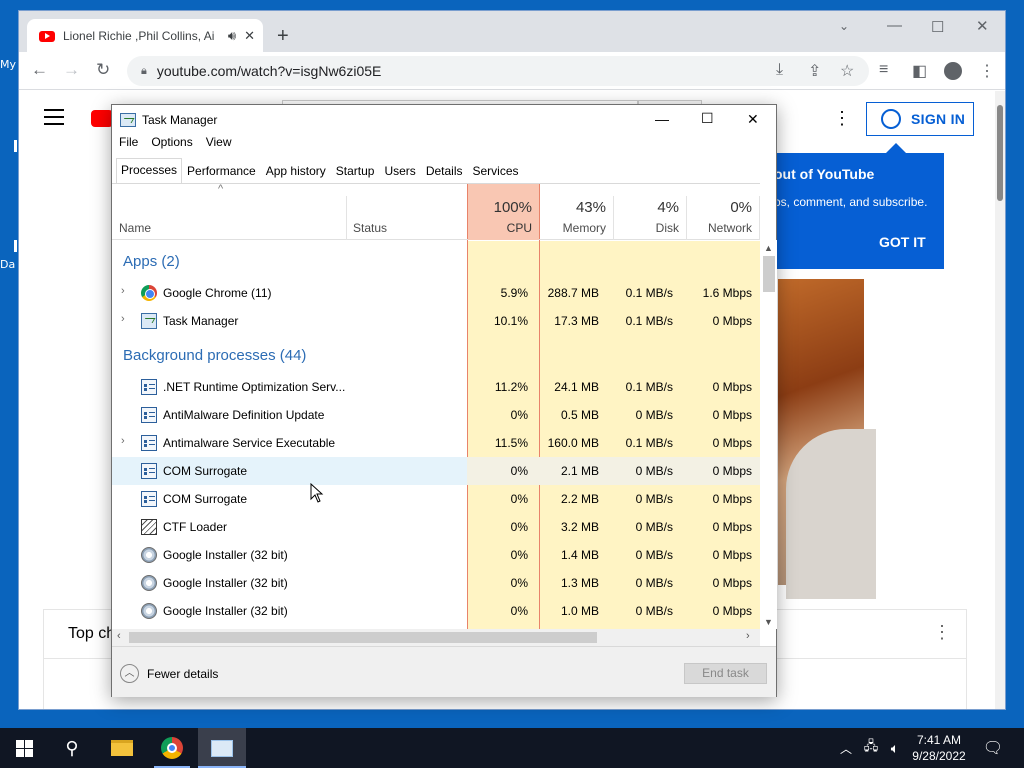 This screenshot has width=1024, height=768. I want to click on chevron-up-icon: ︿, so click(129, 673).